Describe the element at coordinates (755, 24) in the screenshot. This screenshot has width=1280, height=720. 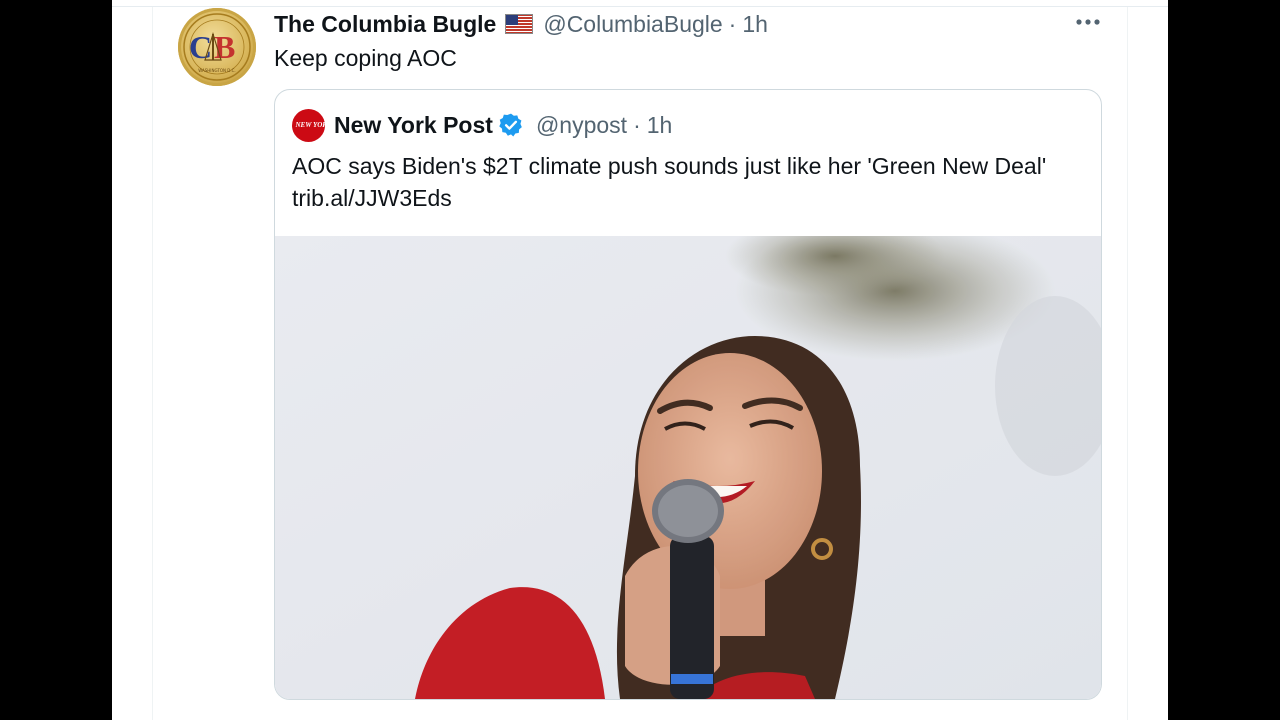
I see `tweet-time: 1h` at that location.